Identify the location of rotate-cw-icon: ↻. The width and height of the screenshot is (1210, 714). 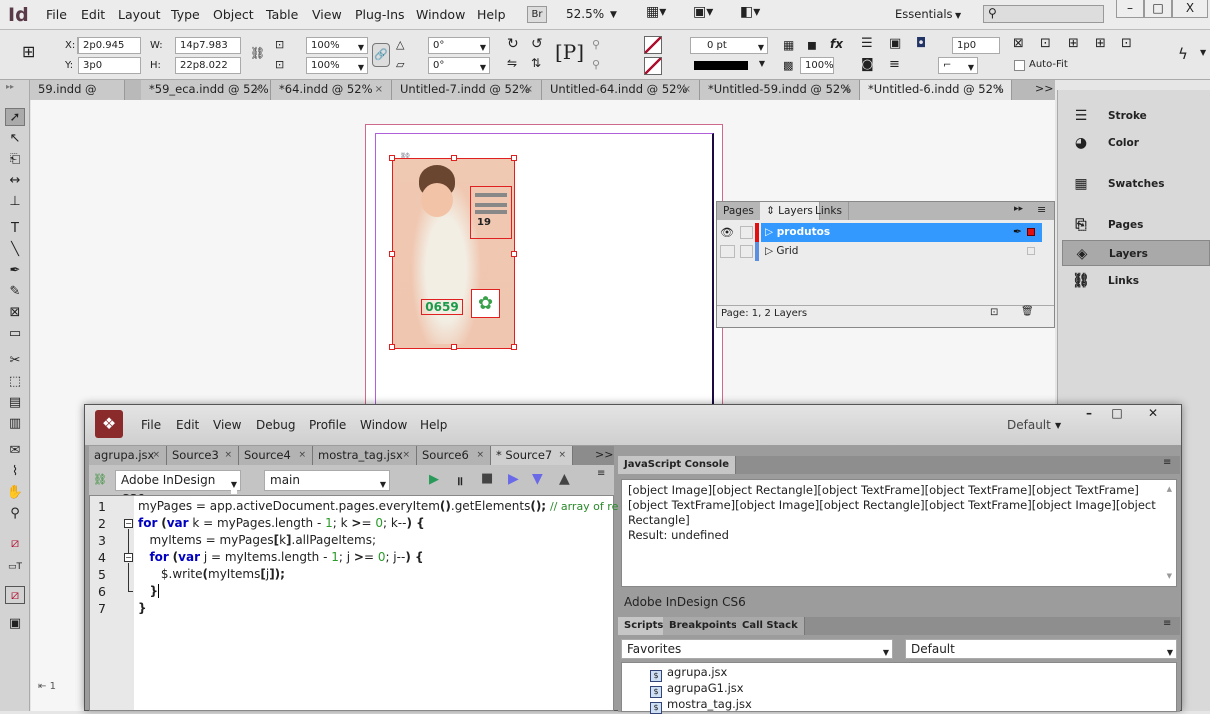
(513, 44).